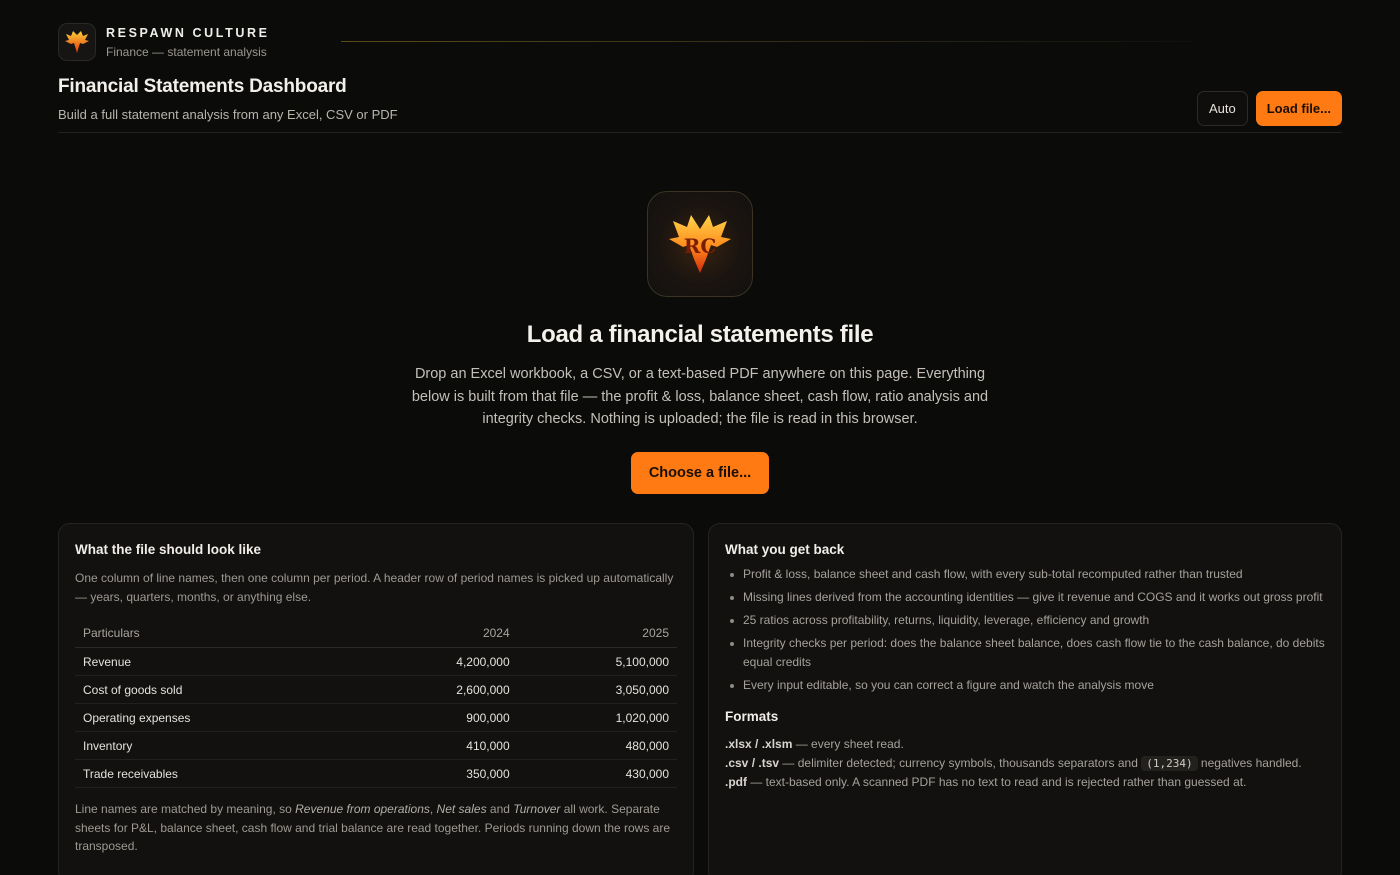 The image size is (1400, 875). I want to click on format-xlsx: .xlsx / .xlsm — every sheet read., so click(1025, 744).